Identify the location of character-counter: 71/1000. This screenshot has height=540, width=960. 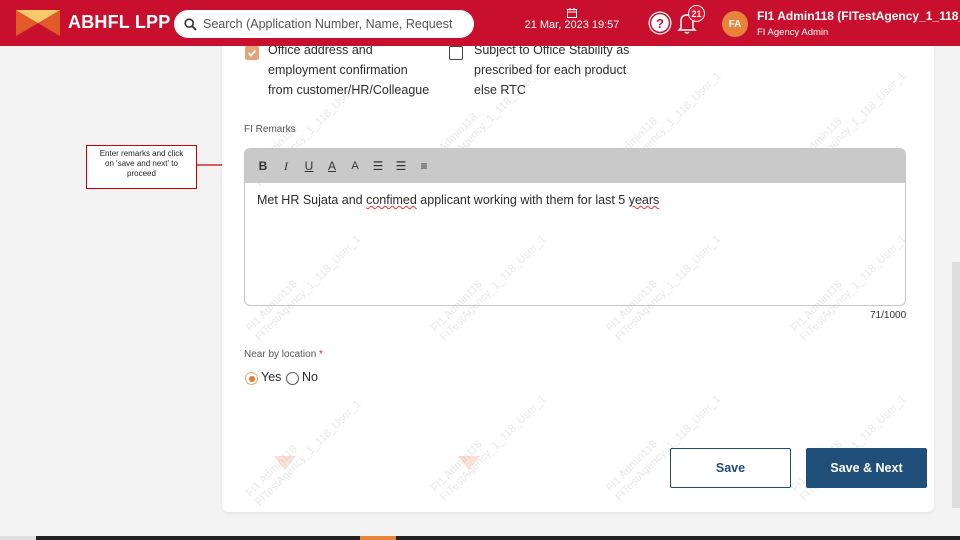
(888, 315).